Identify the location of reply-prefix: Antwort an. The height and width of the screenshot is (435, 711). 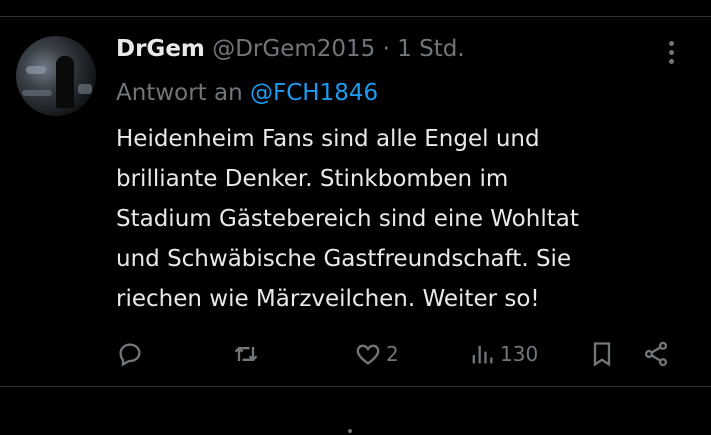
(179, 93).